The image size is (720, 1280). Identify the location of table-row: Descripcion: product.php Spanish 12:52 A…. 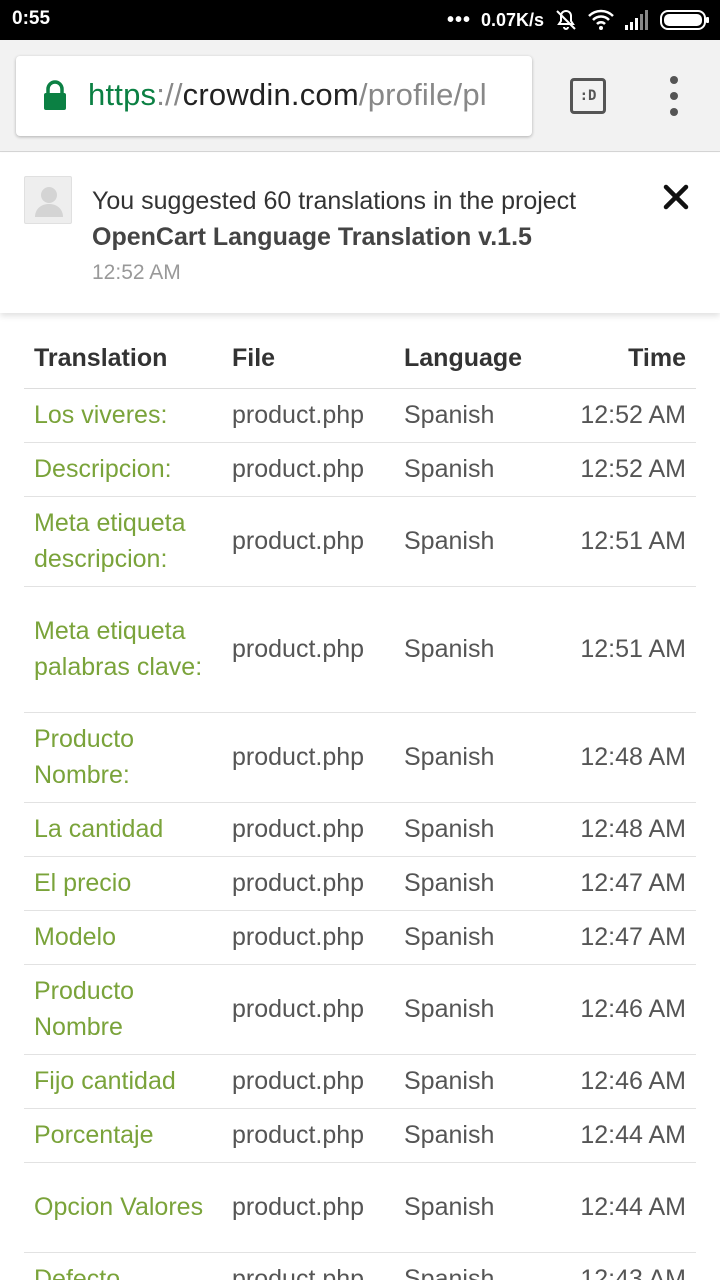
(360, 469).